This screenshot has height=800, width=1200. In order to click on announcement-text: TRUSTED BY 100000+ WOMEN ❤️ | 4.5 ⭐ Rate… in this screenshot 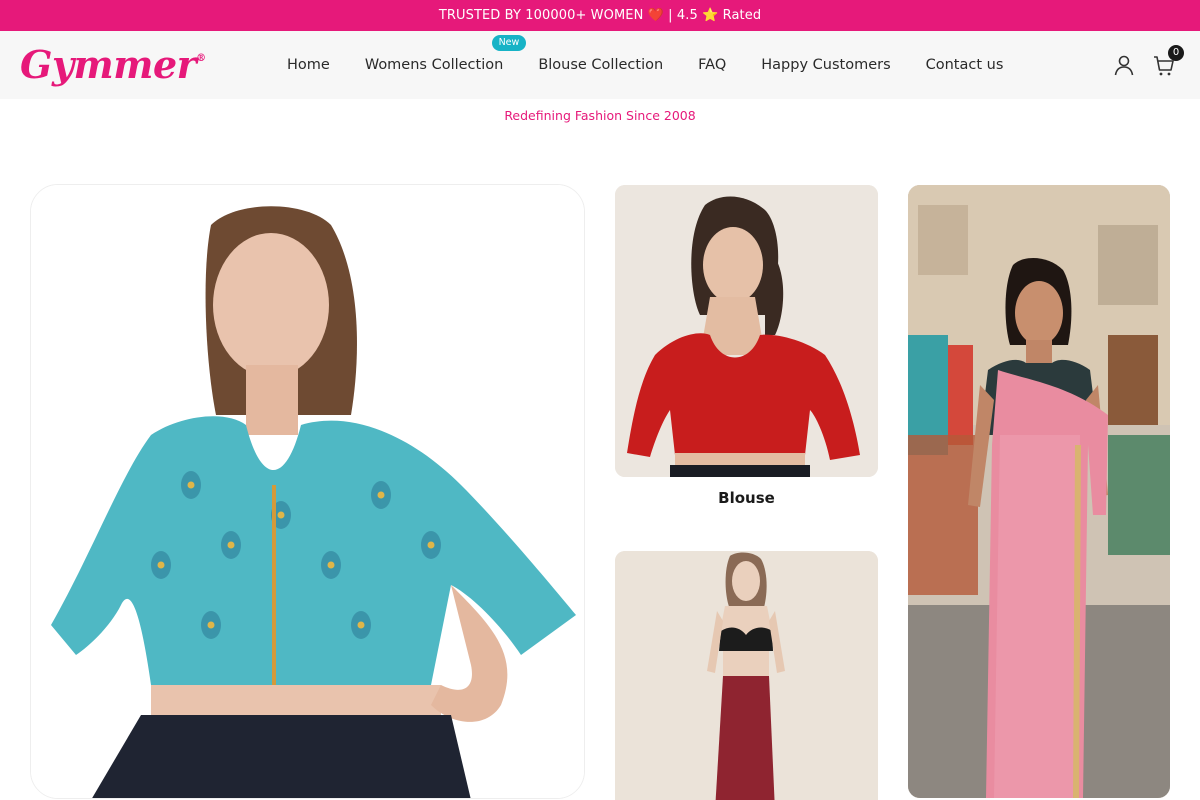, I will do `click(600, 15)`.